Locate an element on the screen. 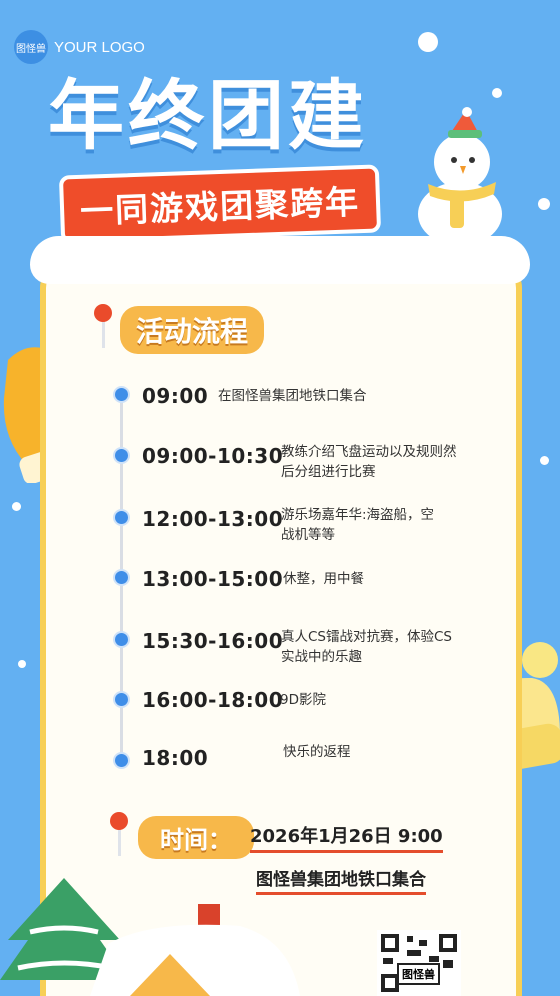  snowman-icon is located at coordinates (460, 175).